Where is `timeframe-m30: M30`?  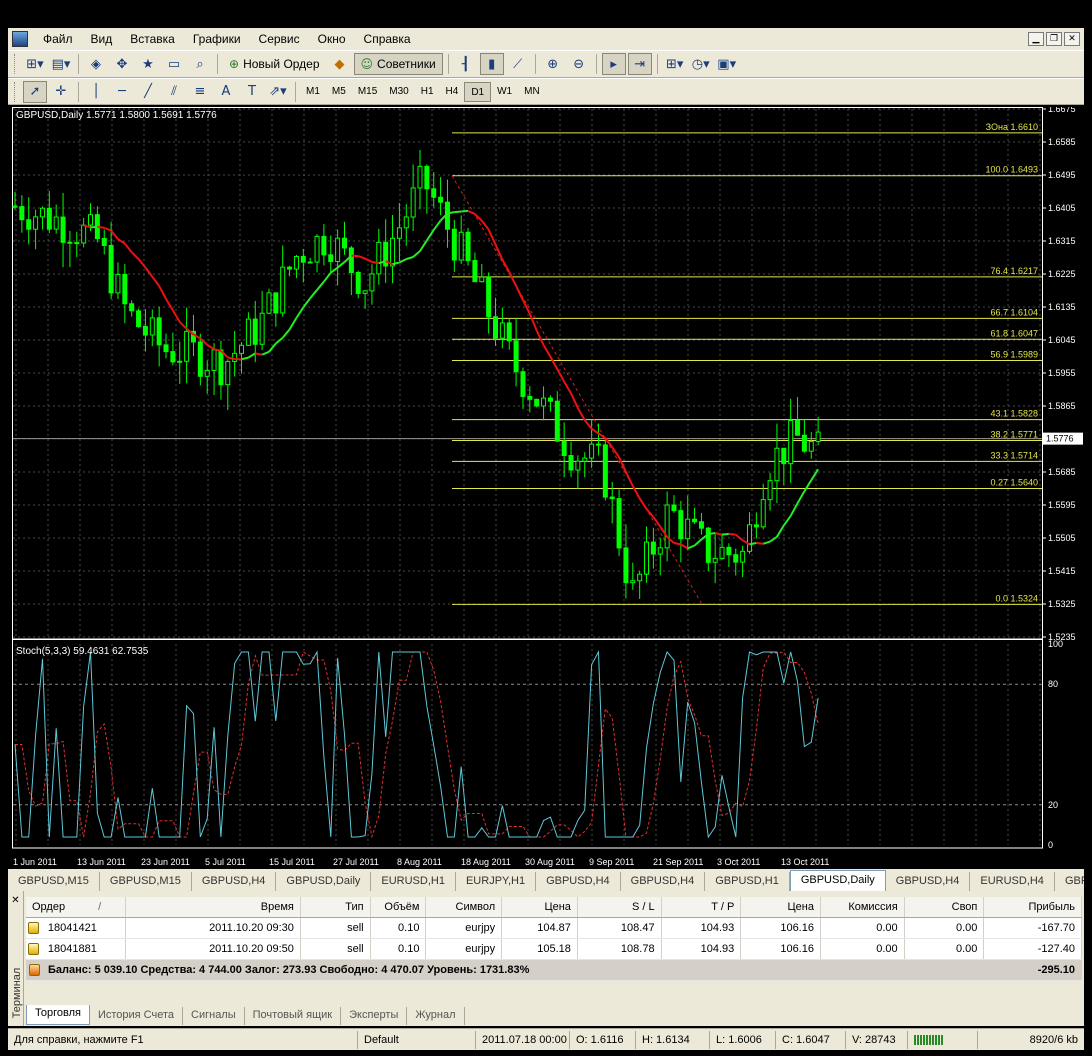 timeframe-m30: M30 is located at coordinates (398, 92).